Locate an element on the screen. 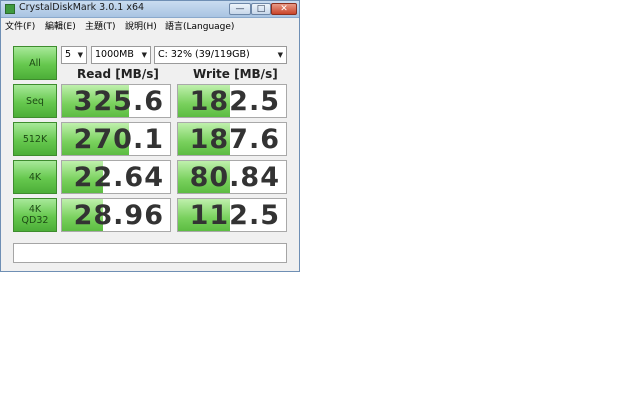 The image size is (640, 400). menu-bar: 文件(F) 編輯(E) 主題(T) 說明(H) 語言(Language) is located at coordinates (150, 25).